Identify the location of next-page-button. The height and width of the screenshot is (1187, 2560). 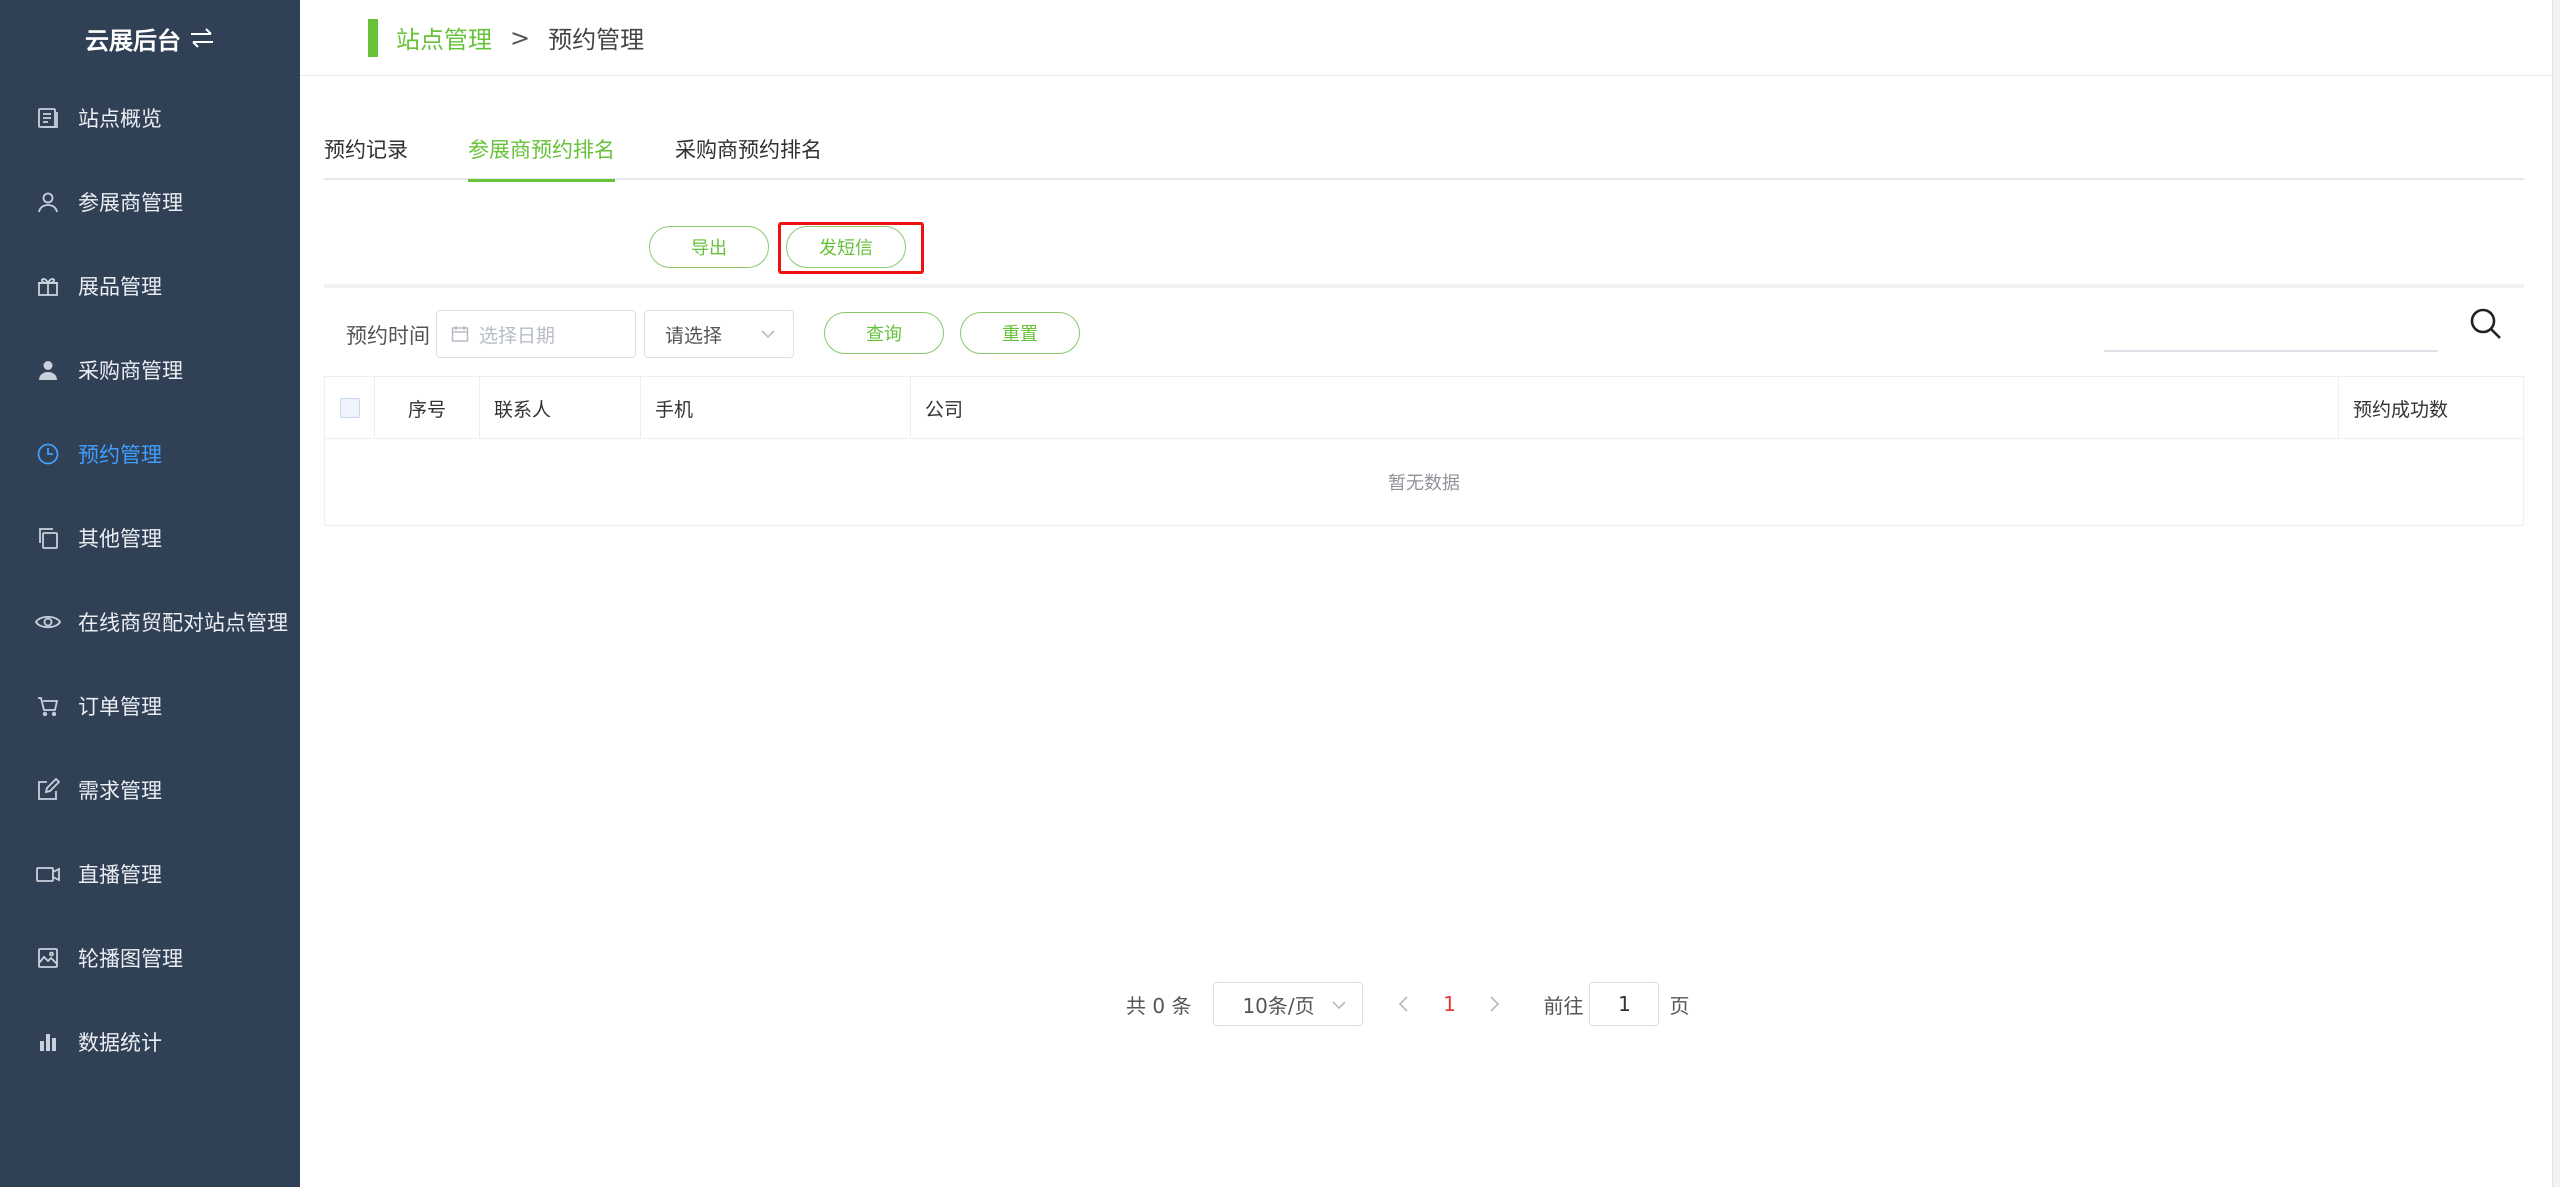
(1494, 1004).